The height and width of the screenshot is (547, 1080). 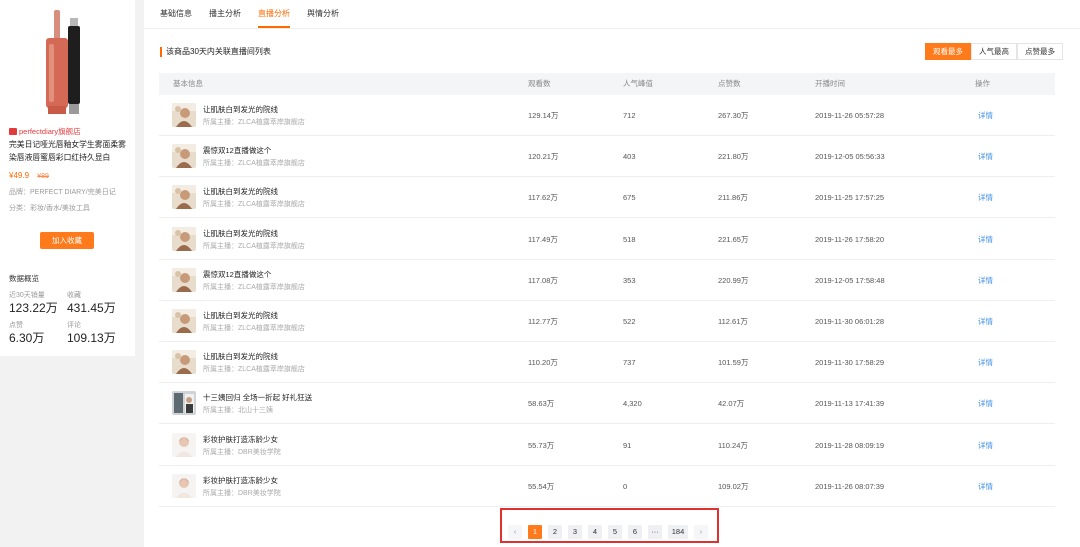 I want to click on likes-cell: 220.99万, so click(x=733, y=280).